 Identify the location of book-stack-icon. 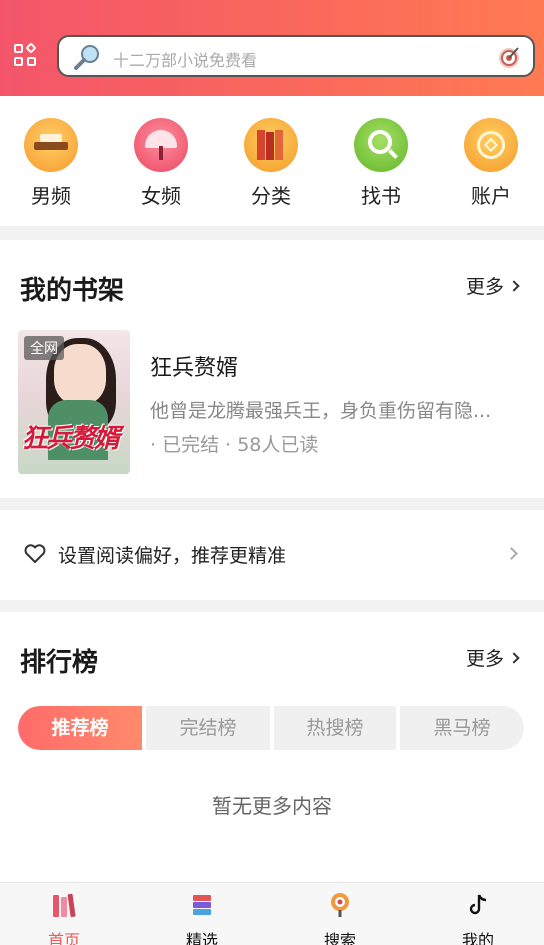
(202, 905).